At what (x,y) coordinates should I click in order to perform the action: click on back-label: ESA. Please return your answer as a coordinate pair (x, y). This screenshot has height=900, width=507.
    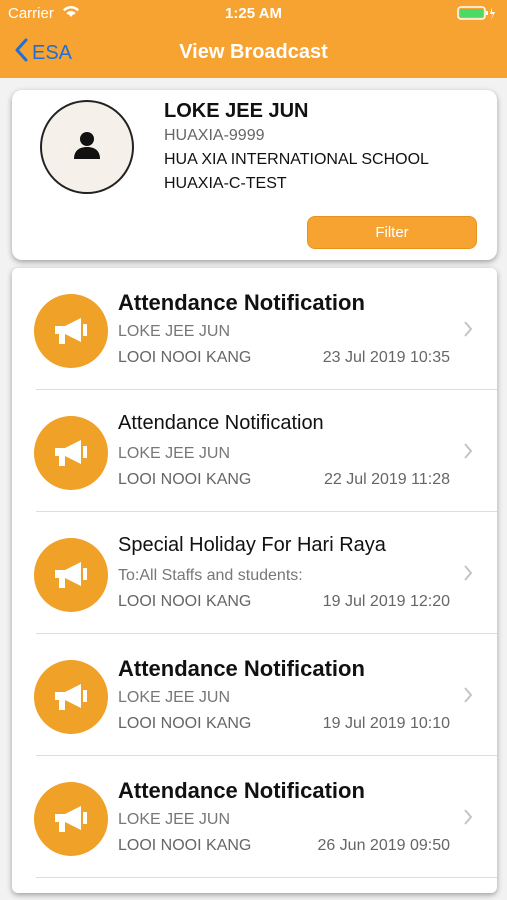
    Looking at the image, I should click on (52, 52).